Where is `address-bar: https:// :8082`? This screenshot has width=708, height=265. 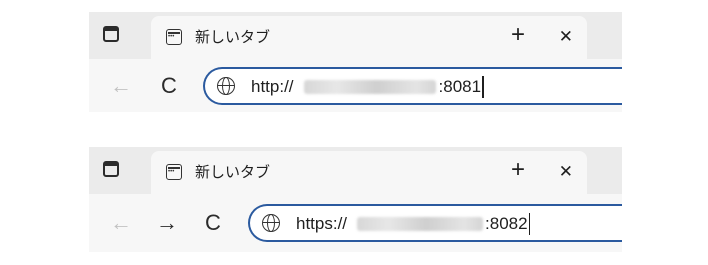
address-bar: https:// :8082 is located at coordinates (435, 223).